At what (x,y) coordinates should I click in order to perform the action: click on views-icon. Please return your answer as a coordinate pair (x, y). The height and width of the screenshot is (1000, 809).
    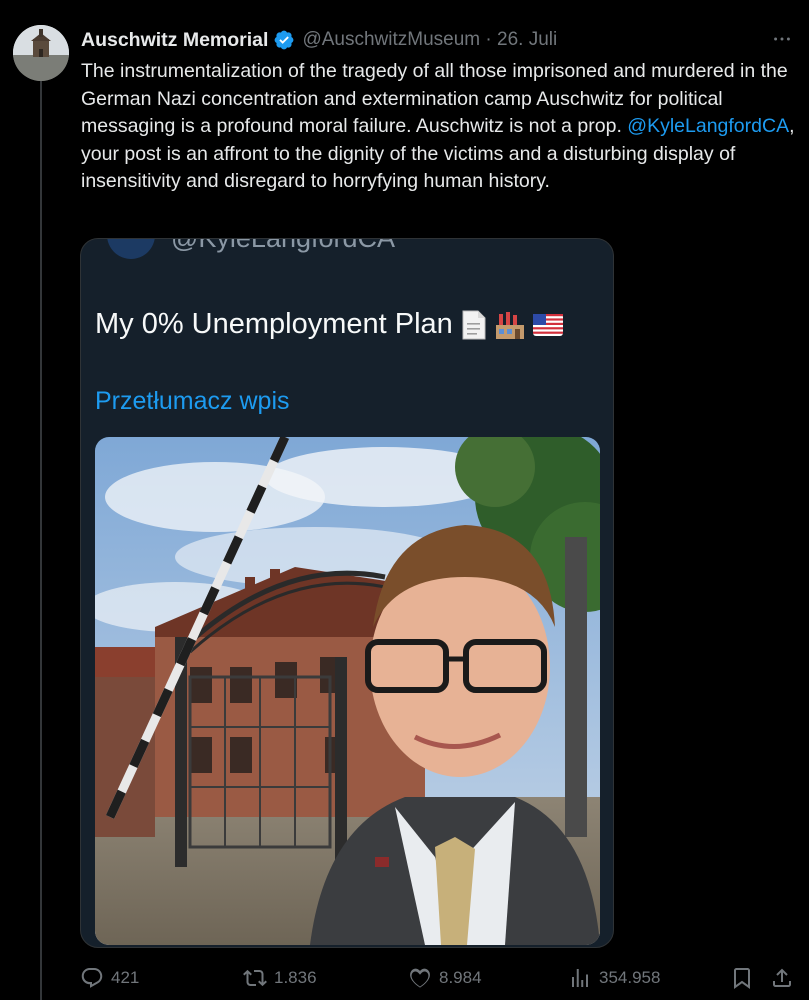
    Looking at the image, I should click on (580, 978).